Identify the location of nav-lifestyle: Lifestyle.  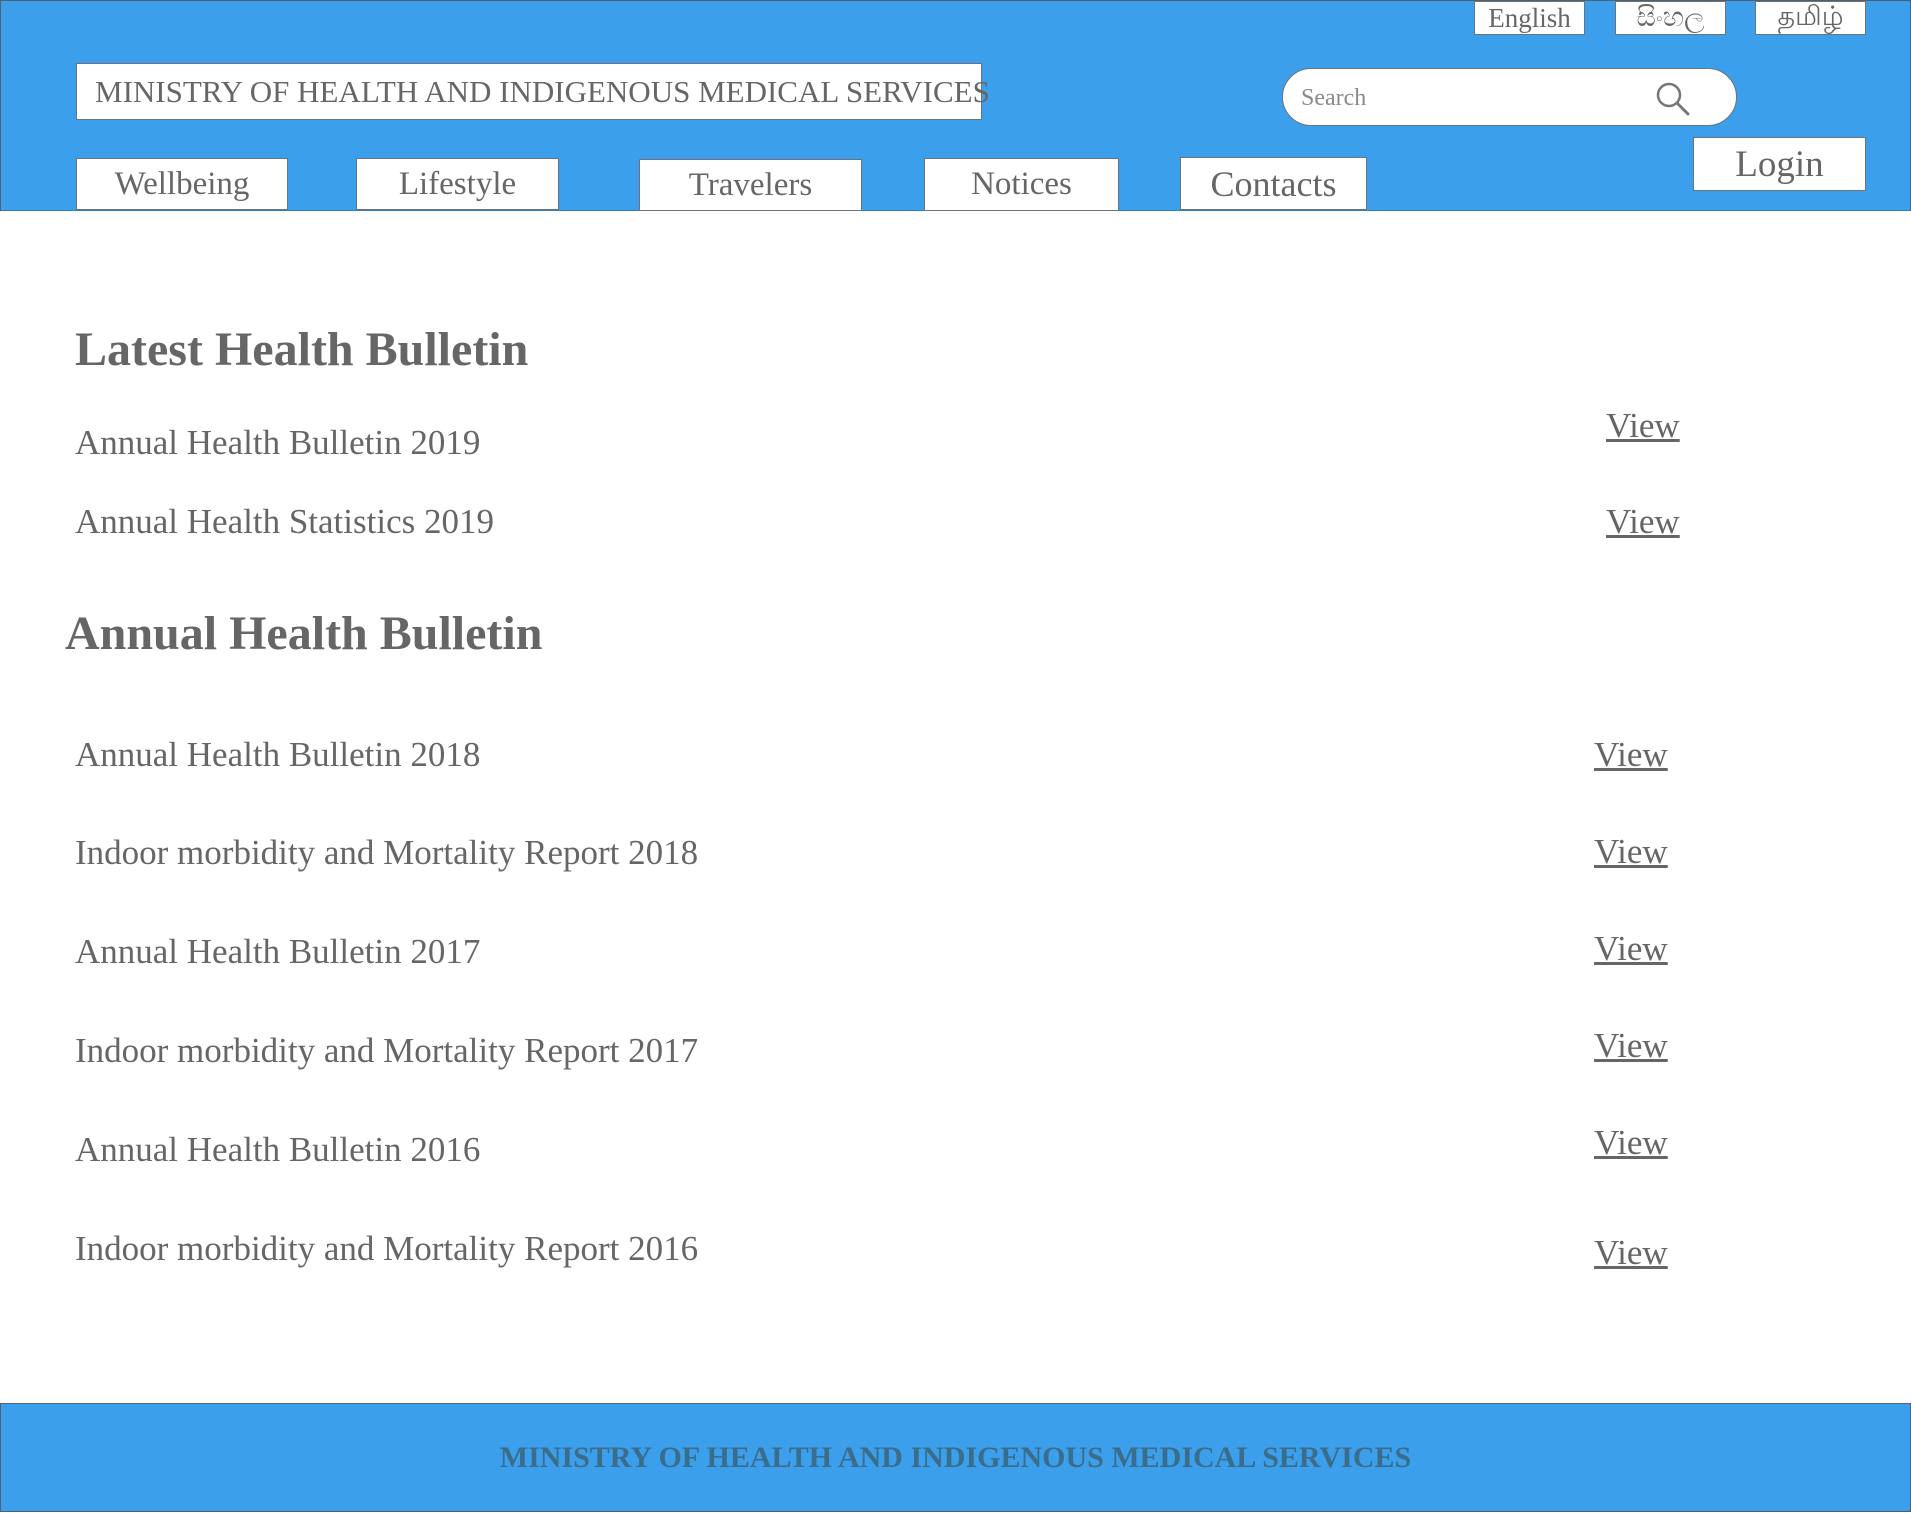
(457, 184).